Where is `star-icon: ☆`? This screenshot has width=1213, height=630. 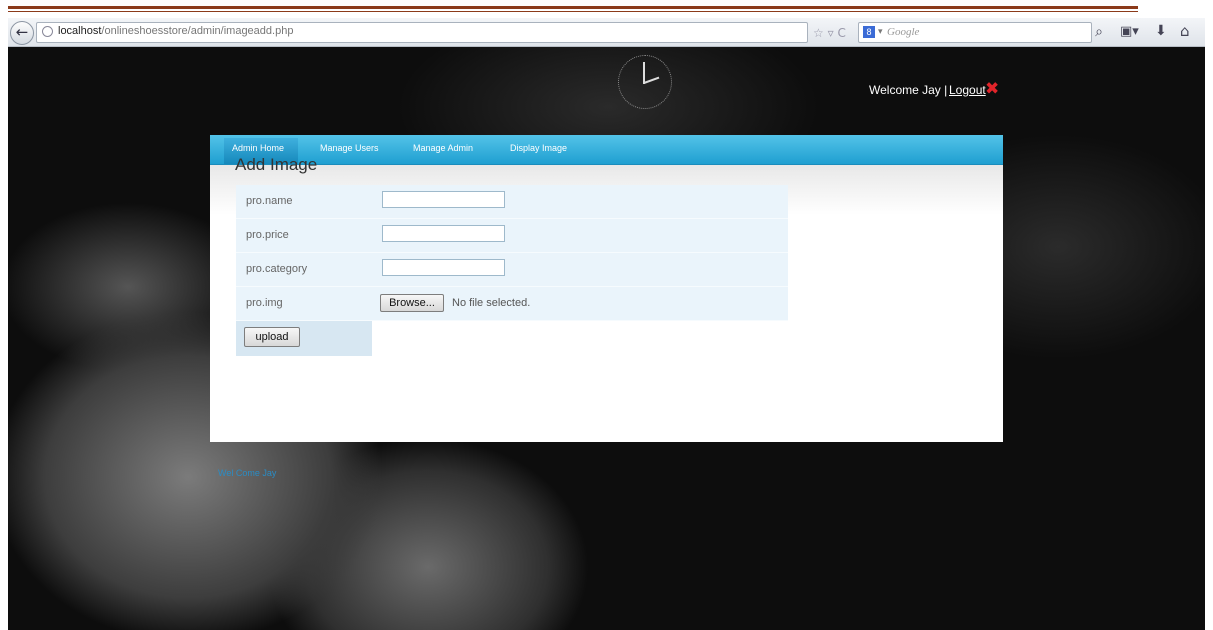
star-icon: ☆ is located at coordinates (818, 33).